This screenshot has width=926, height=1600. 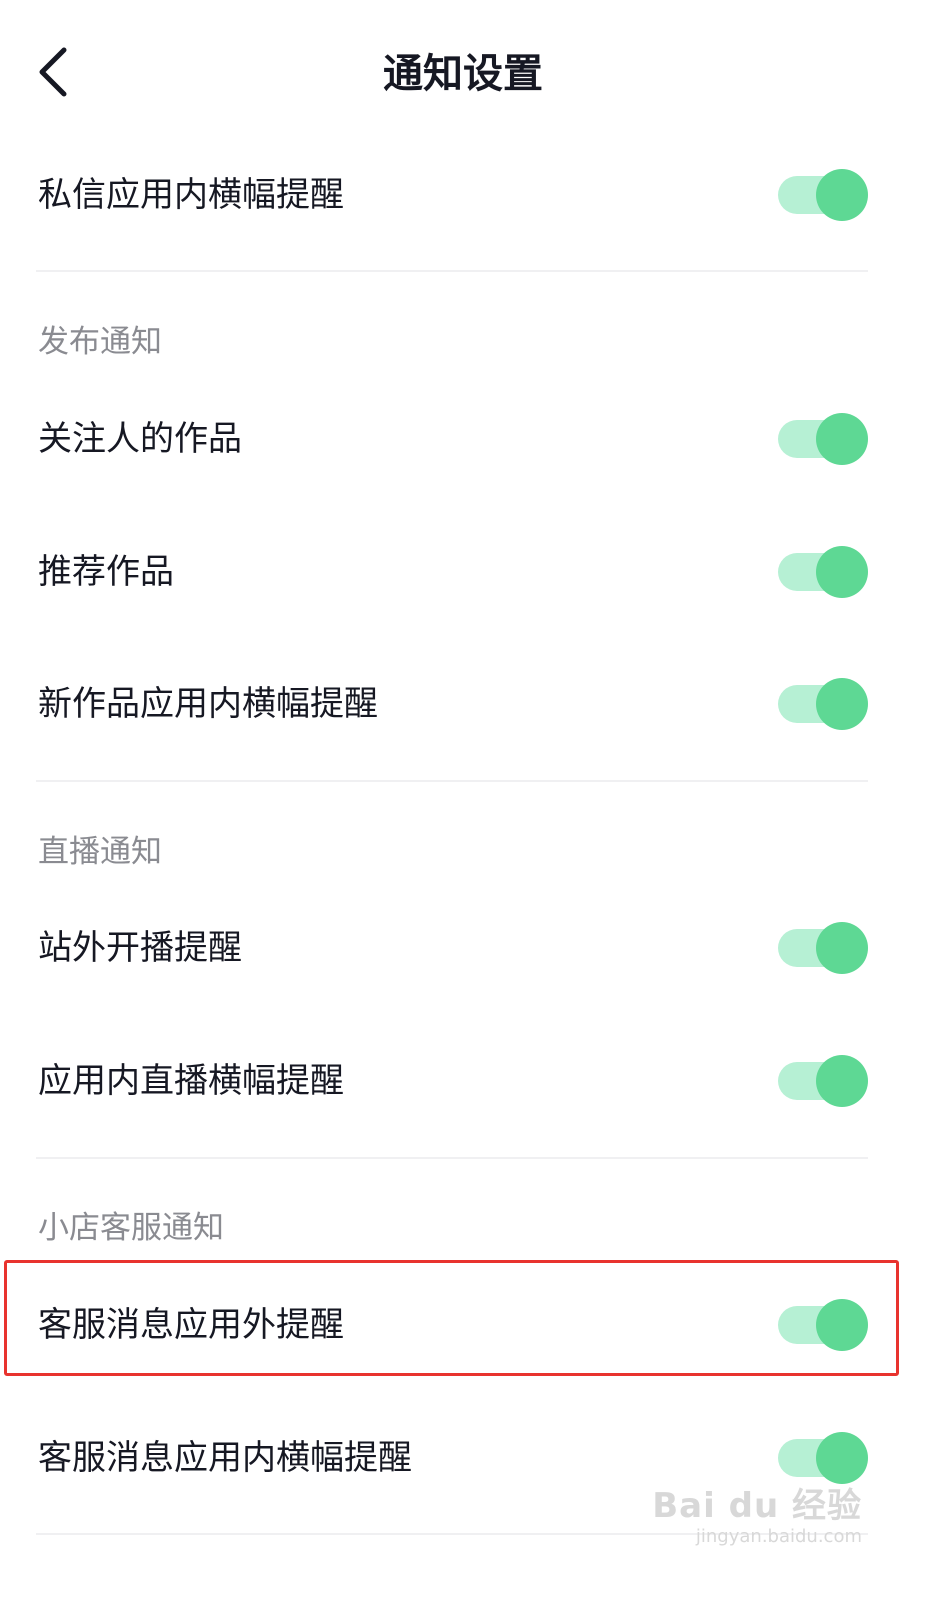 What do you see at coordinates (140, 439) in the screenshot?
I see `setting-label: 关注人的作品` at bounding box center [140, 439].